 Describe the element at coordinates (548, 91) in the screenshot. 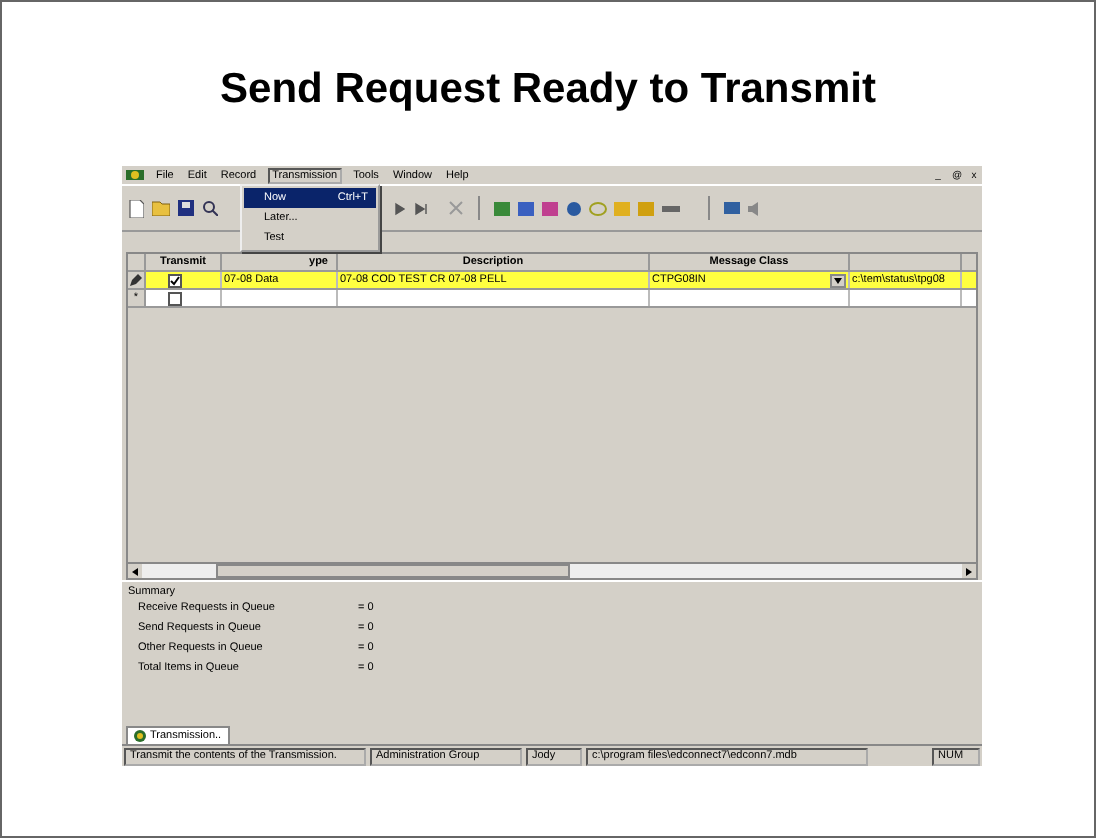

I see `slide-title: Send Request Ready to Transmit` at that location.